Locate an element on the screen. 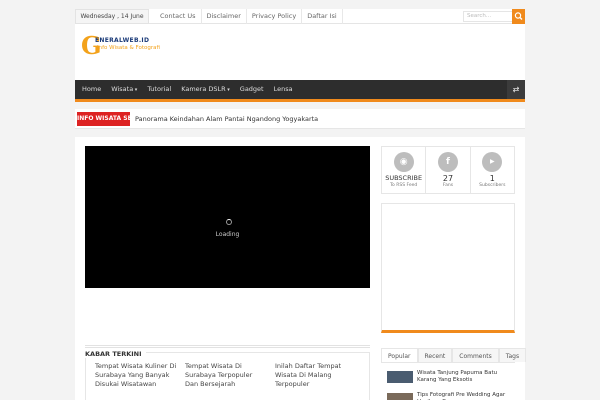  latest-news-heading: KABAR TERKINI is located at coordinates (115, 354).